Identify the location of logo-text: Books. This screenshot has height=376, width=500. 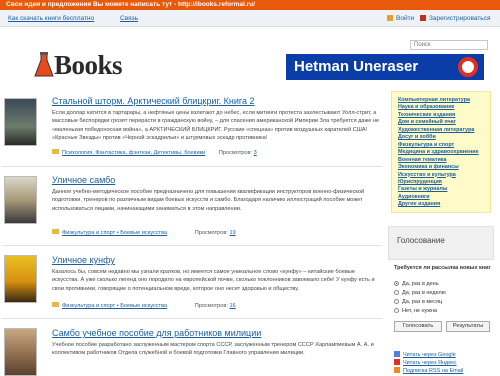
(88, 65).